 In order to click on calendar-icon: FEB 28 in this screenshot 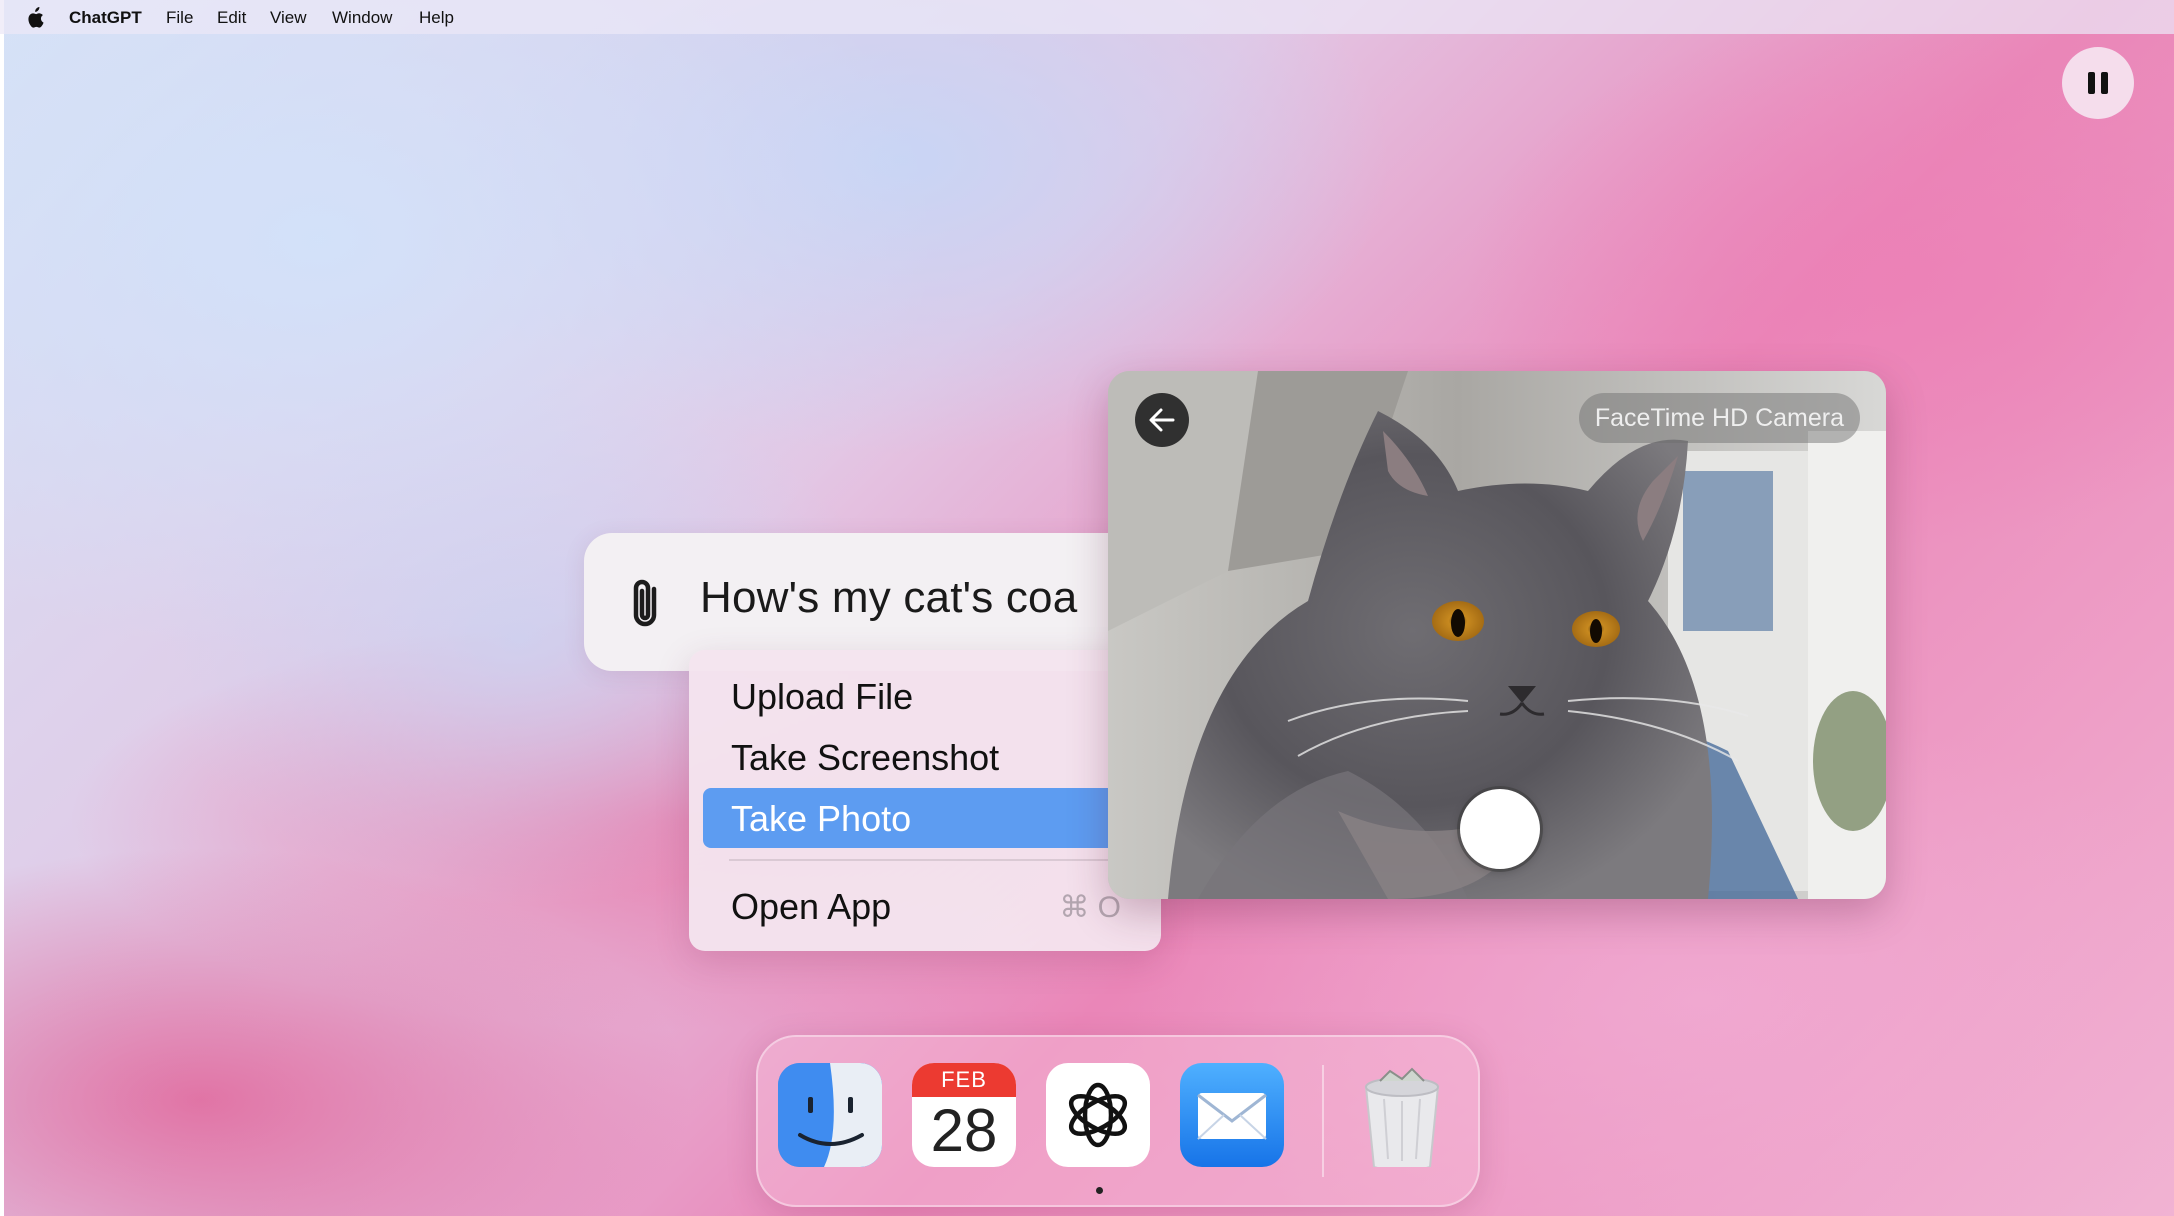, I will do `click(964, 1115)`.